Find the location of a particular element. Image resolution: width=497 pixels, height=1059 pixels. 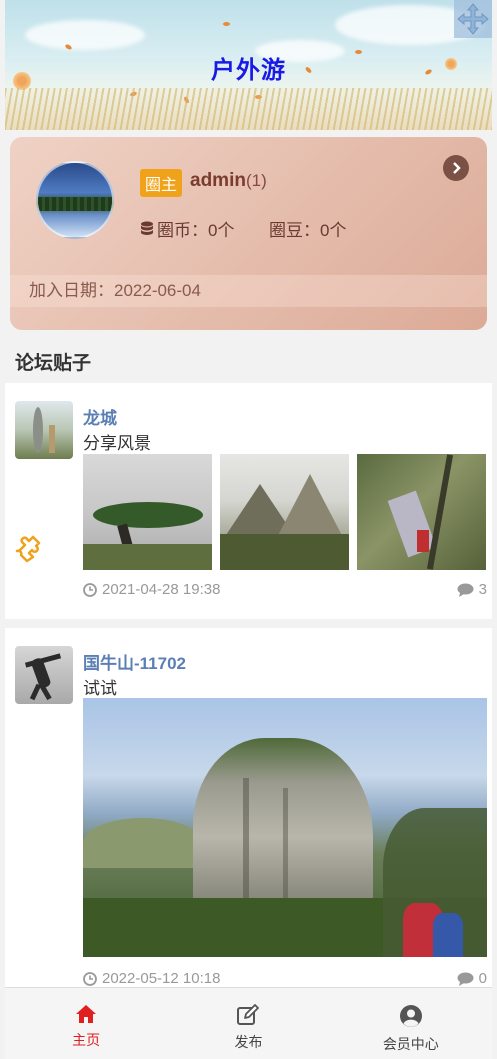

coins-stat: 圈币：0个 is located at coordinates (187, 228).